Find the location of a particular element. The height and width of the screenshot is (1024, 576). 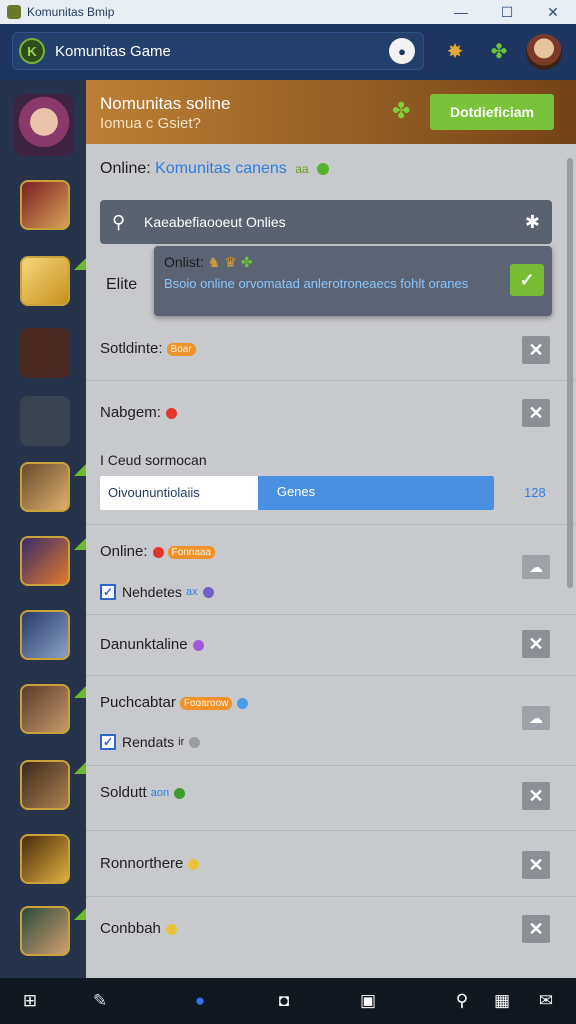

download-count: 128 is located at coordinates (535, 492).